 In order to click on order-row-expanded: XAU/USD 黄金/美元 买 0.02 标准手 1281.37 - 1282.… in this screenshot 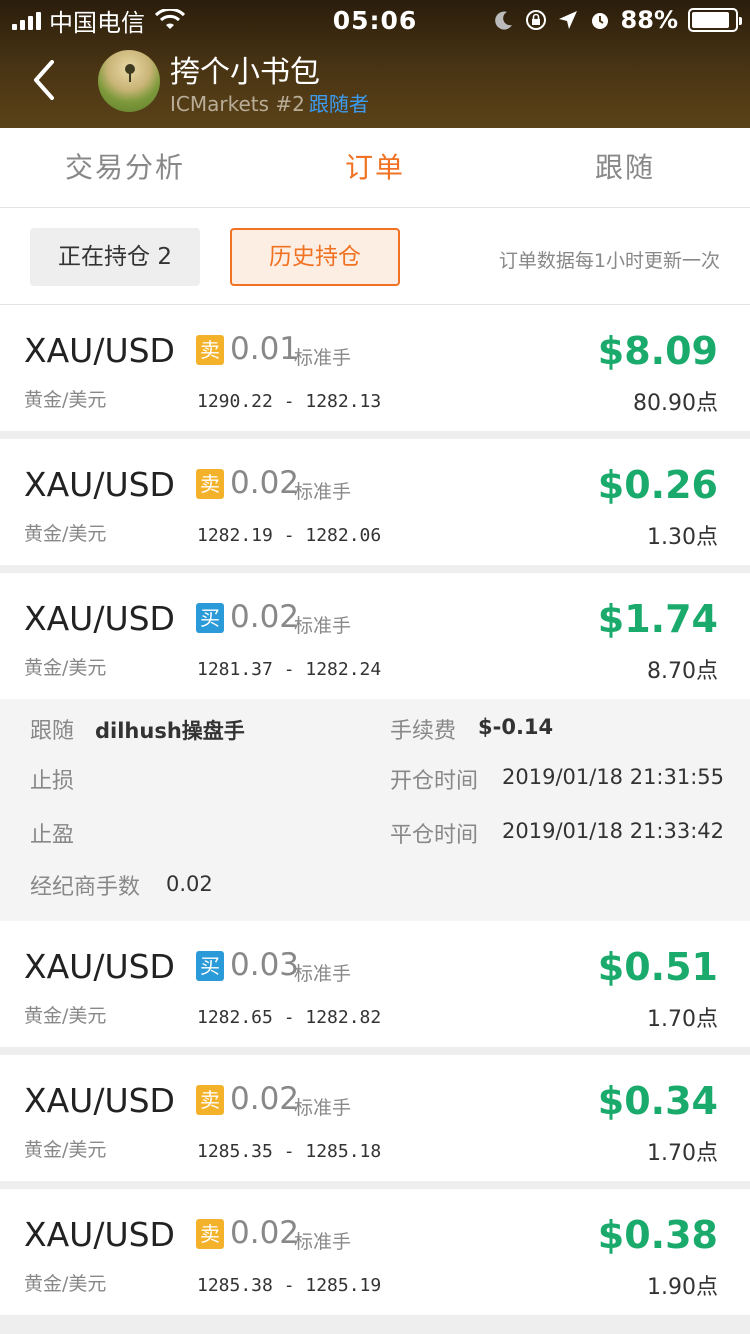, I will do `click(375, 636)`.